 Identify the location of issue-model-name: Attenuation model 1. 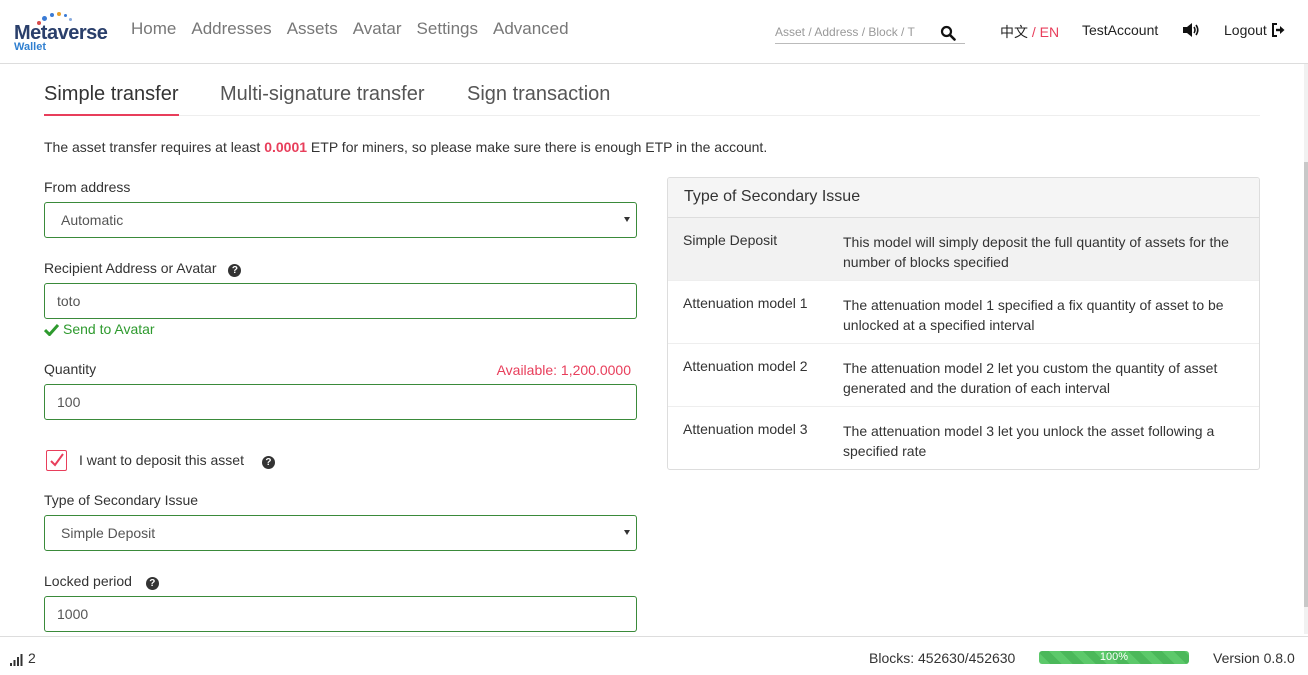
(745, 303).